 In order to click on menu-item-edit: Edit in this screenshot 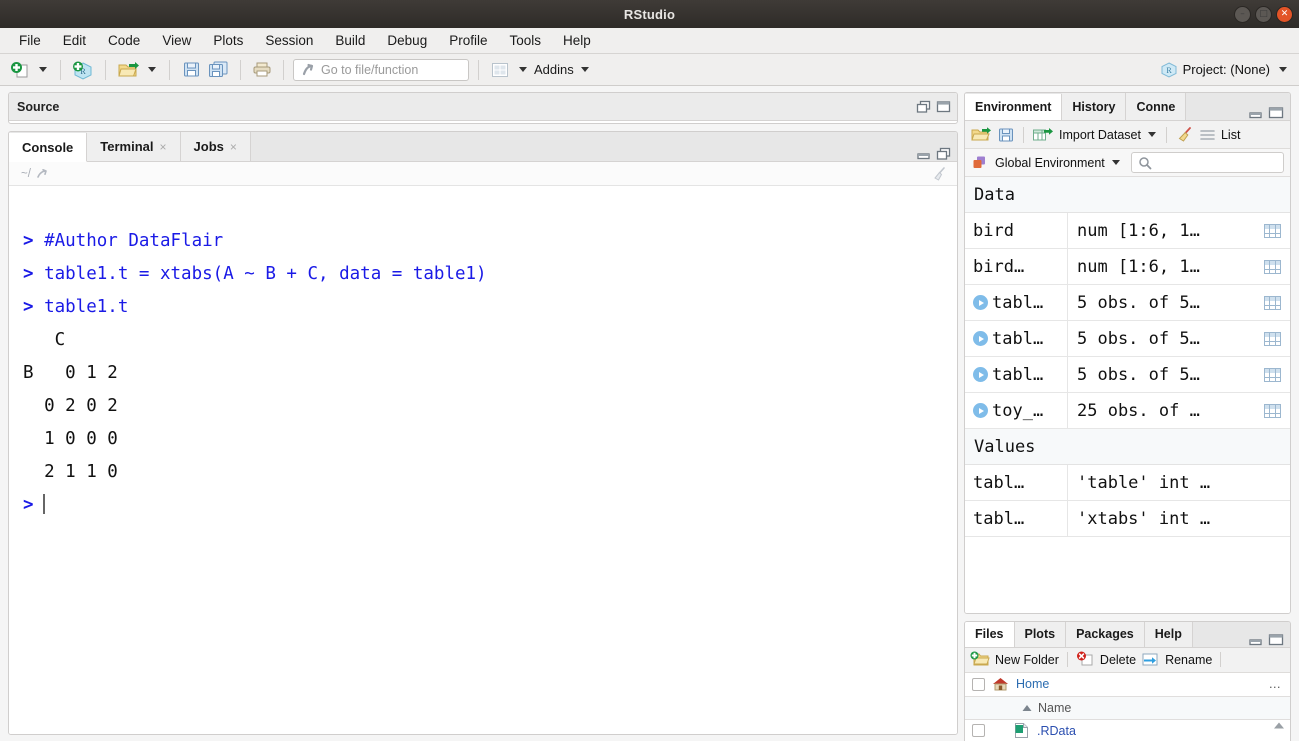, I will do `click(74, 40)`.